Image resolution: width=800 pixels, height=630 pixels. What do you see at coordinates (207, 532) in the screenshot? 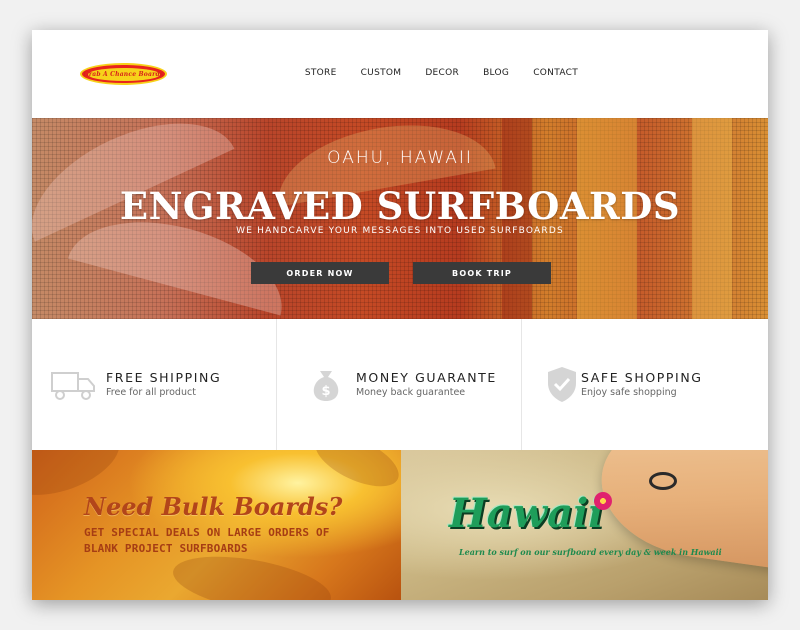
I see `bulk-line-1: GET SPECIAL DEALS ON LARGE ORDERS OF` at bounding box center [207, 532].